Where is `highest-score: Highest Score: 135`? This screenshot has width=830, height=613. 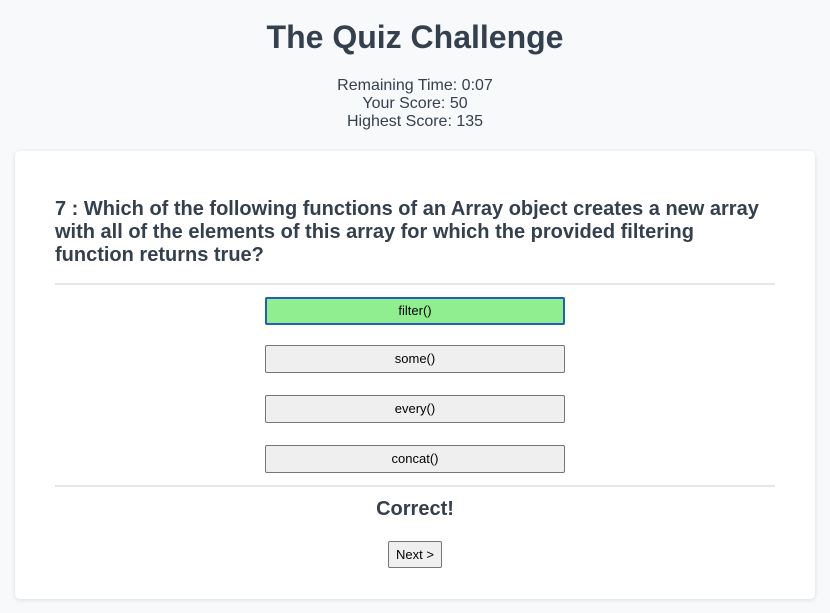
highest-score: Highest Score: 135 is located at coordinates (415, 121).